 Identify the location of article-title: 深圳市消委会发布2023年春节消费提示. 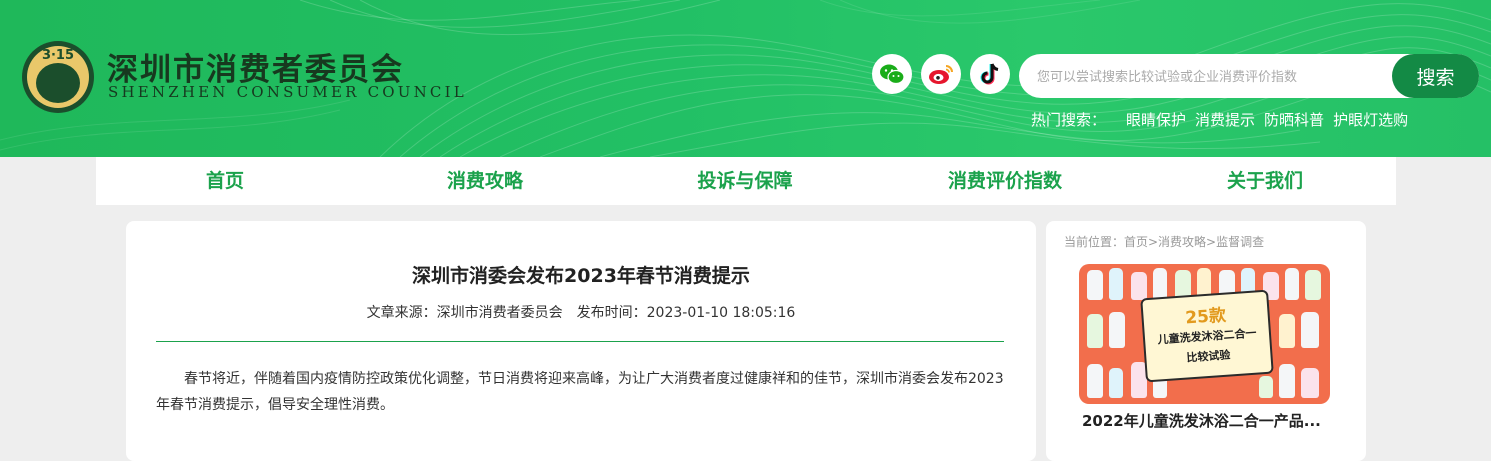
(581, 276).